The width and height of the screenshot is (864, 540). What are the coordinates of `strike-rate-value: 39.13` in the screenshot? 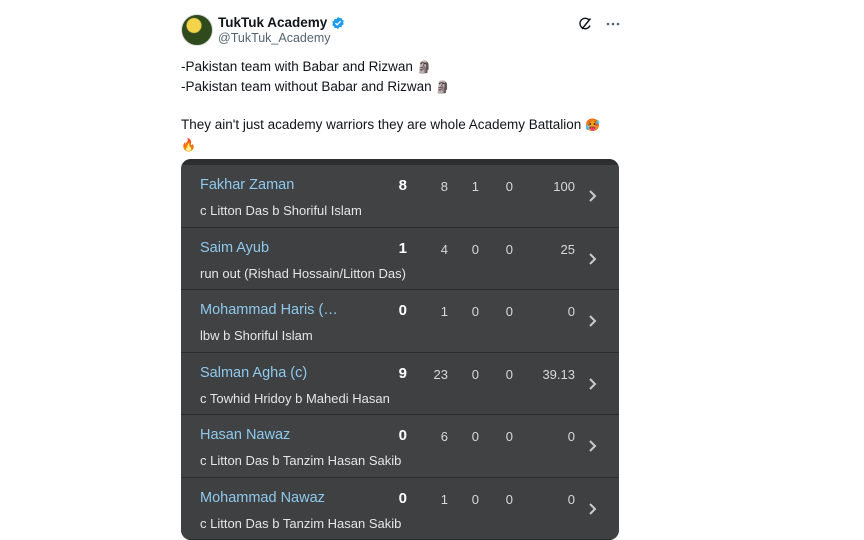 It's located at (558, 374).